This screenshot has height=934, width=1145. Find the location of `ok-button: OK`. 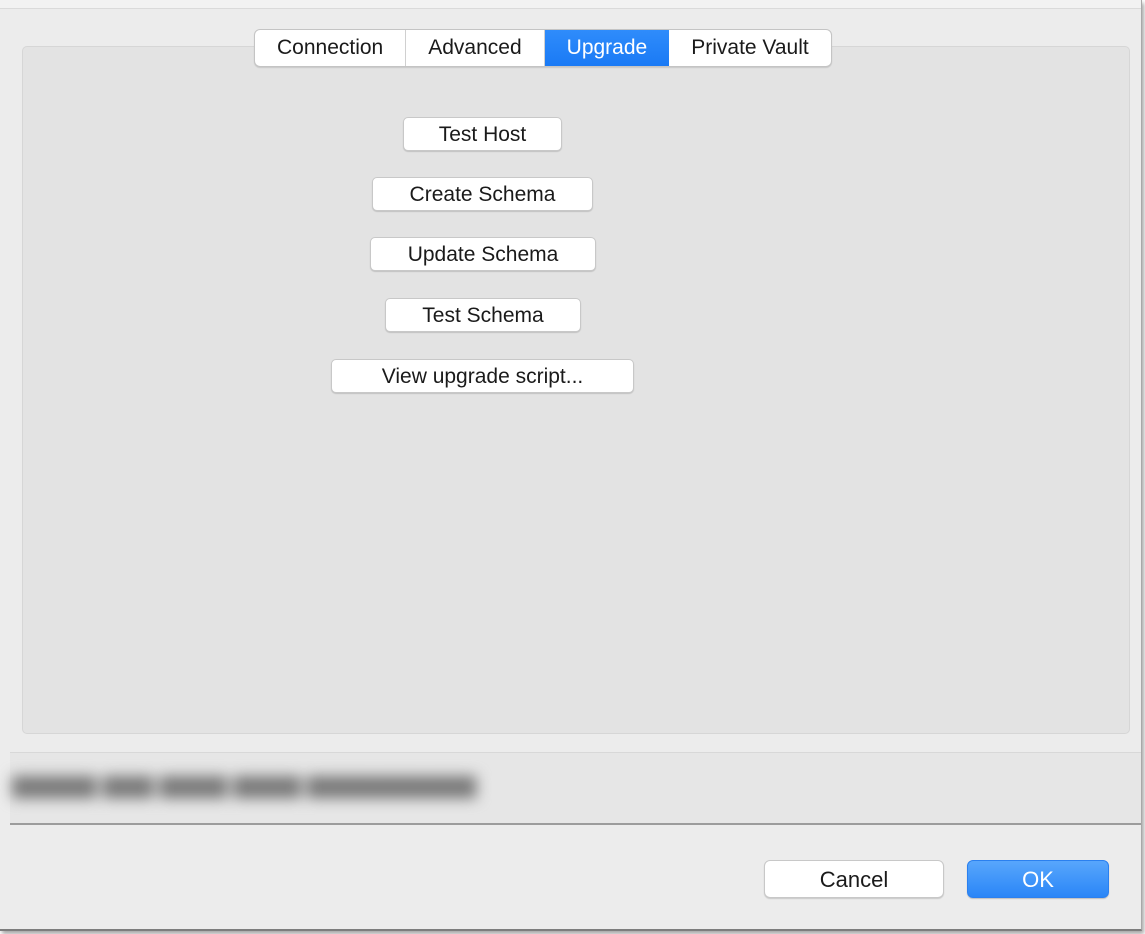

ok-button: OK is located at coordinates (1038, 879).